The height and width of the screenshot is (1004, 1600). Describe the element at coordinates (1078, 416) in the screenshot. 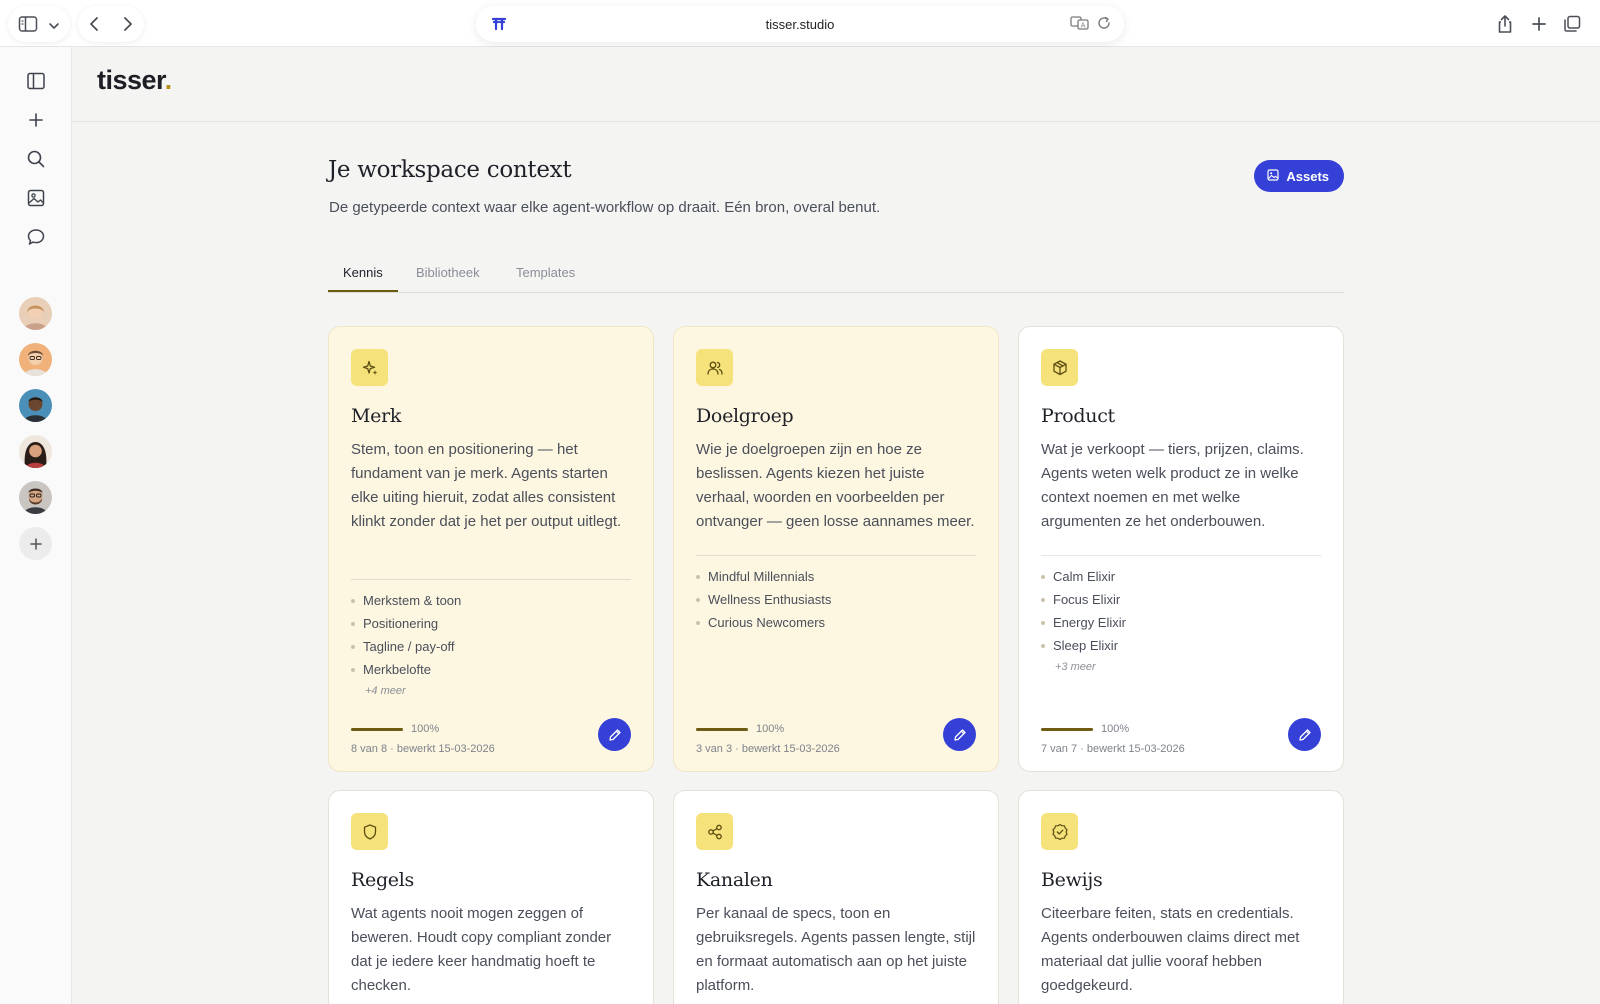

I see `card-title: Product` at that location.